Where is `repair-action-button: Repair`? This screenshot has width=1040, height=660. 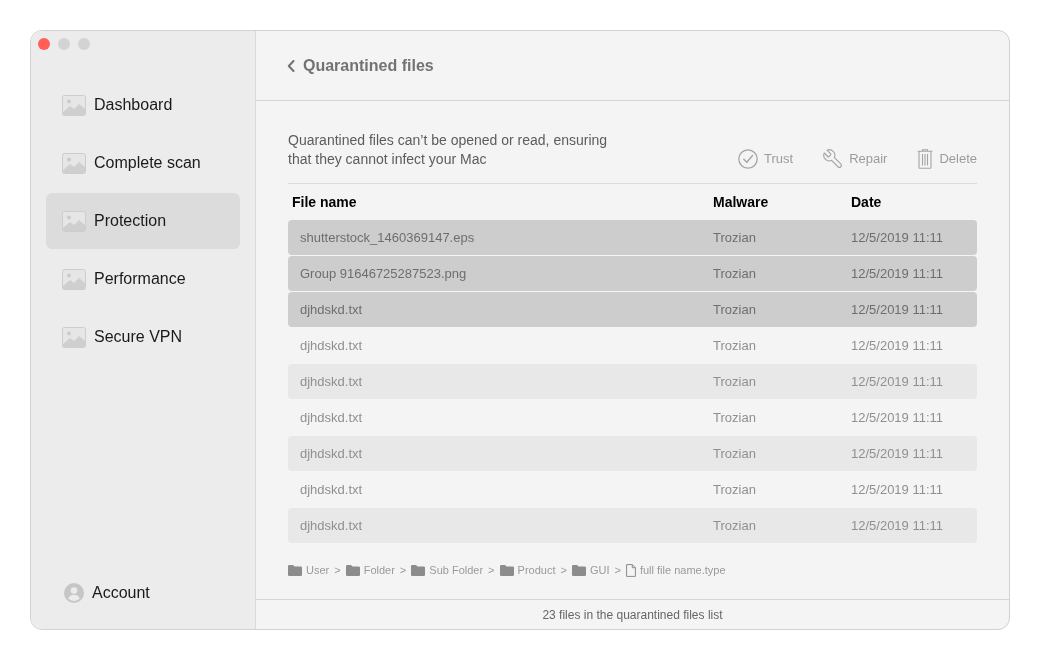 repair-action-button: Repair is located at coordinates (855, 159).